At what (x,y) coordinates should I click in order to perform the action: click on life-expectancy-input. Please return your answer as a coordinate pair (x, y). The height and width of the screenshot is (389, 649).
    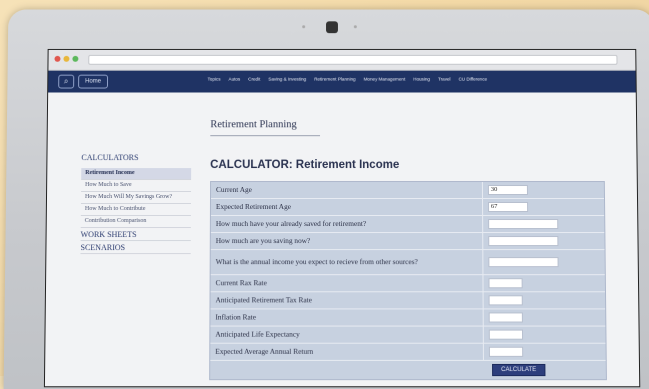
    Looking at the image, I should click on (505, 334).